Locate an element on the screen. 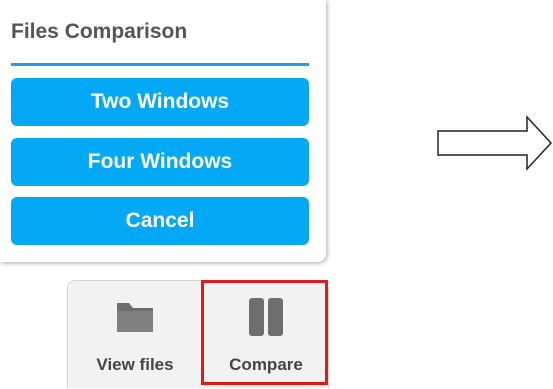 The width and height of the screenshot is (553, 389). right-arrow-icon is located at coordinates (495, 143).